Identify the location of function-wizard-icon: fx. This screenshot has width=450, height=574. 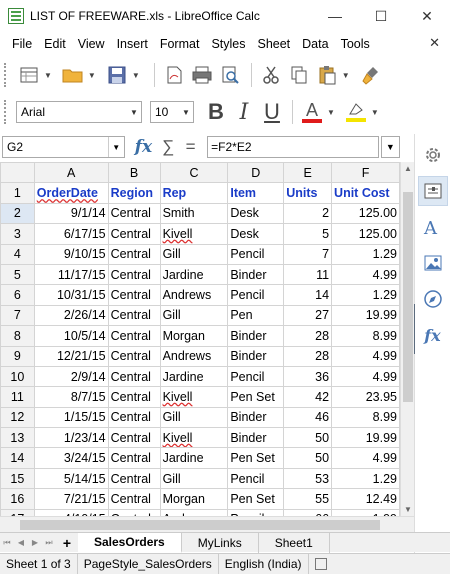
(145, 147).